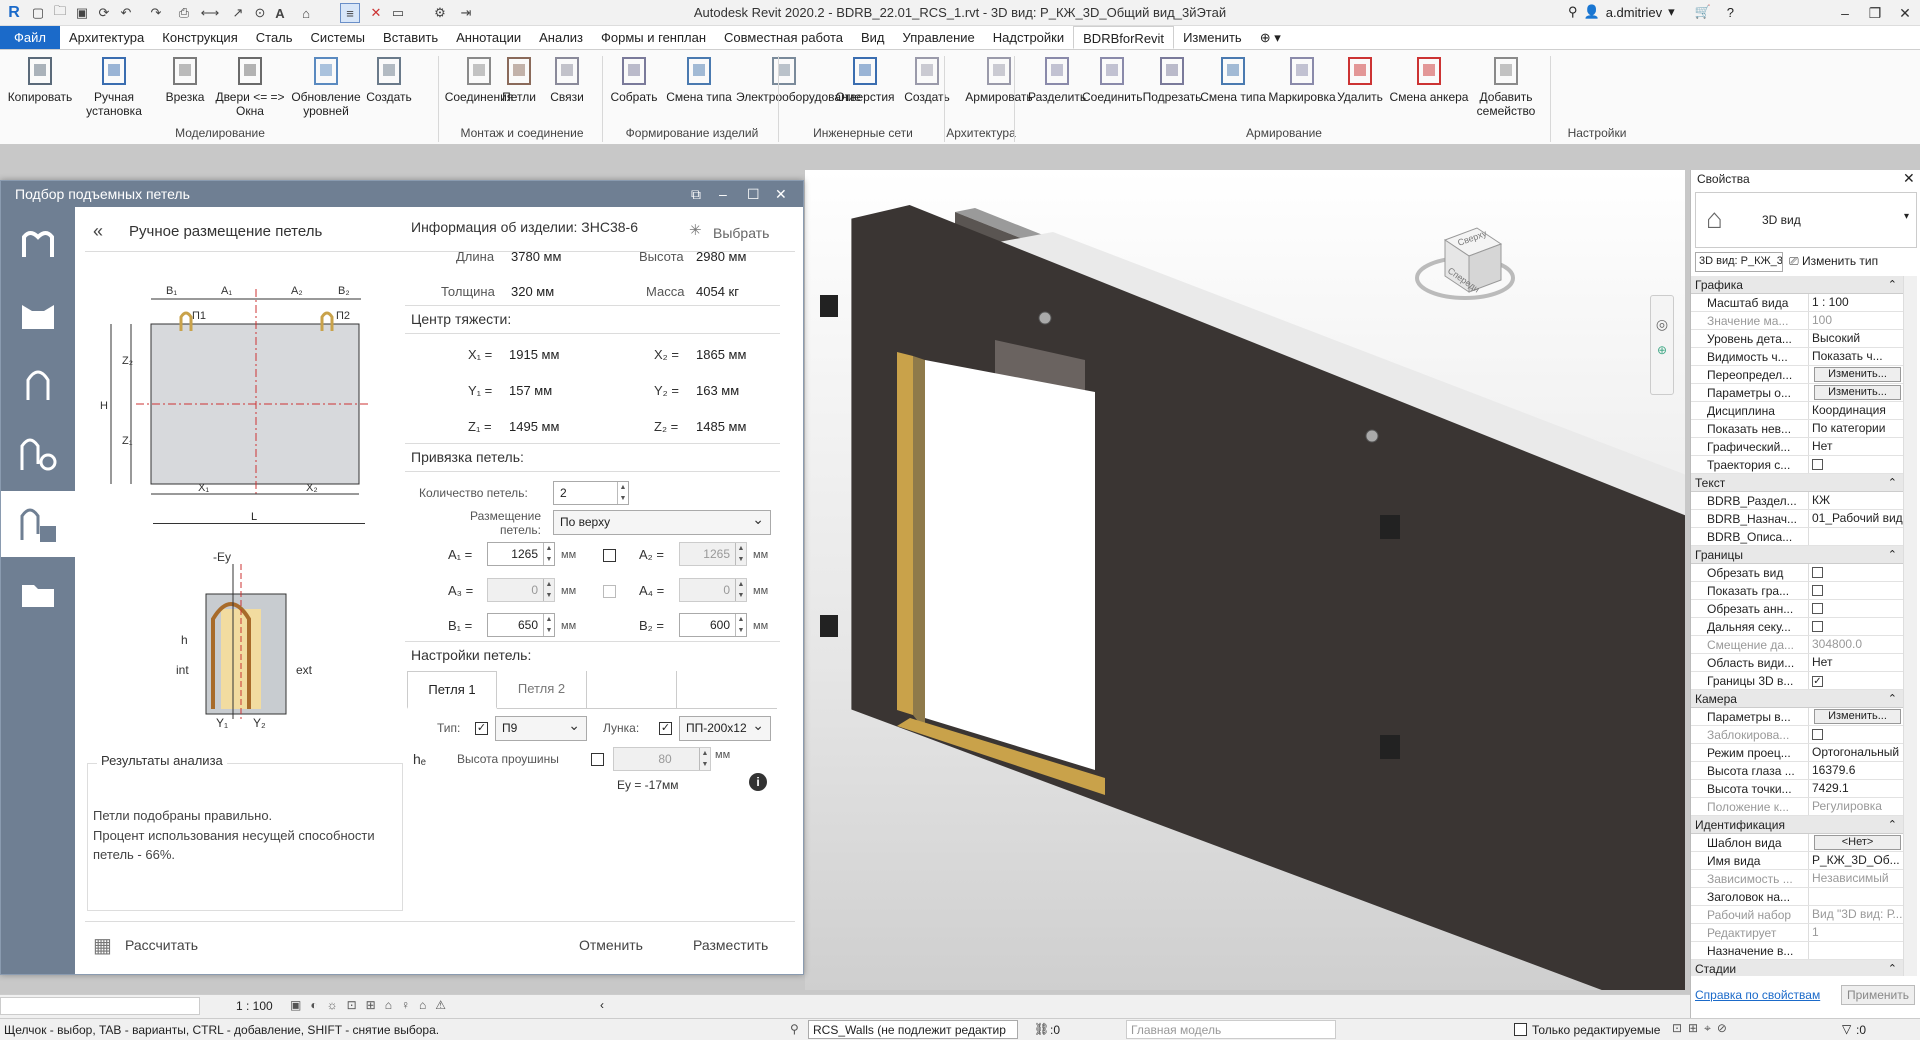 The image size is (1920, 1040). Describe the element at coordinates (1797, 285) in the screenshot. I see `property-category: Графика` at that location.